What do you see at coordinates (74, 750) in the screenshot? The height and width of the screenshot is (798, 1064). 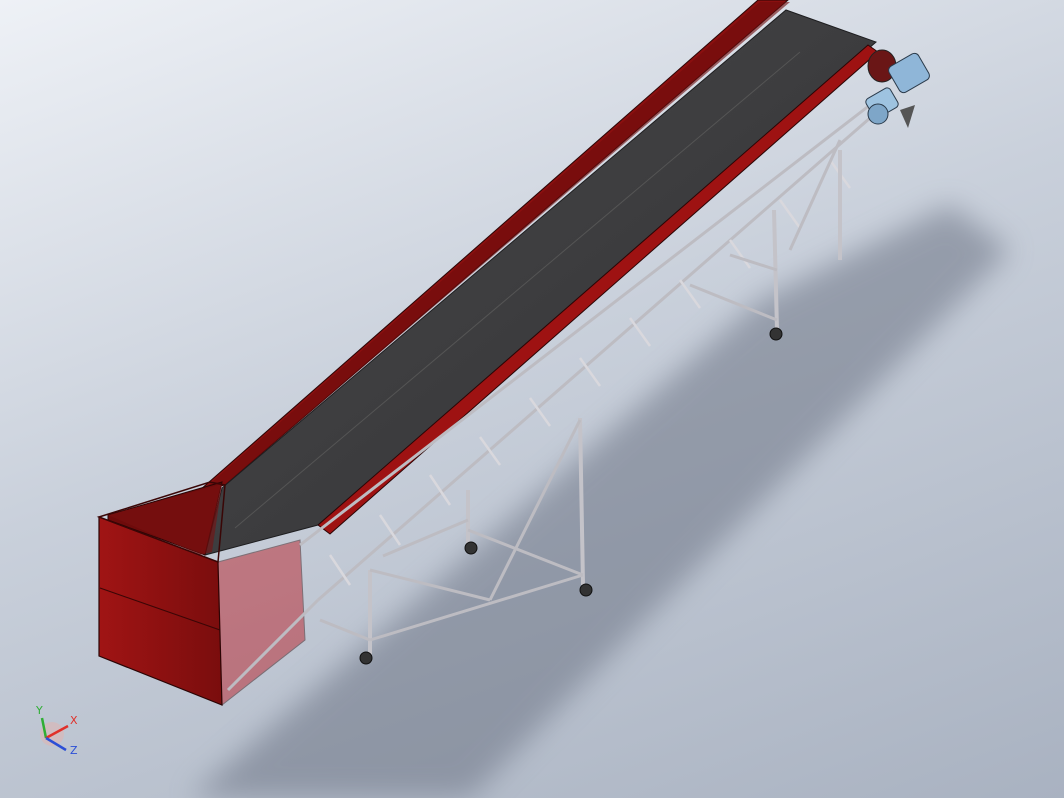 I see `z-axis-label: Z` at bounding box center [74, 750].